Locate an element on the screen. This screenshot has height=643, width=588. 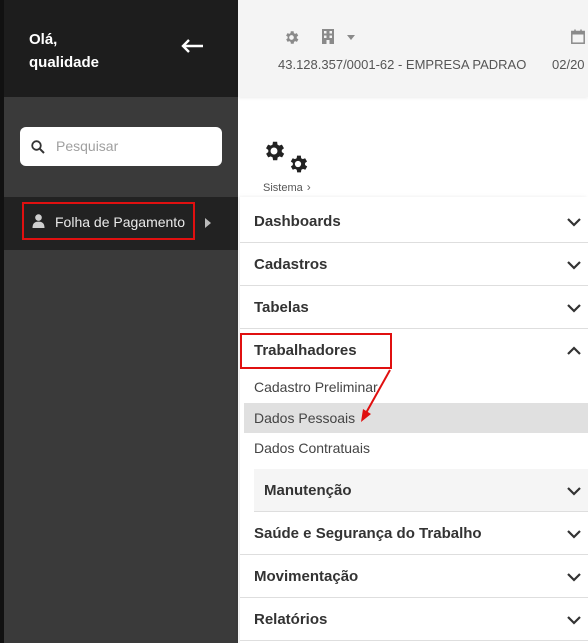
submenu-item-label: Cadastro Preliminar is located at coordinates (316, 387).